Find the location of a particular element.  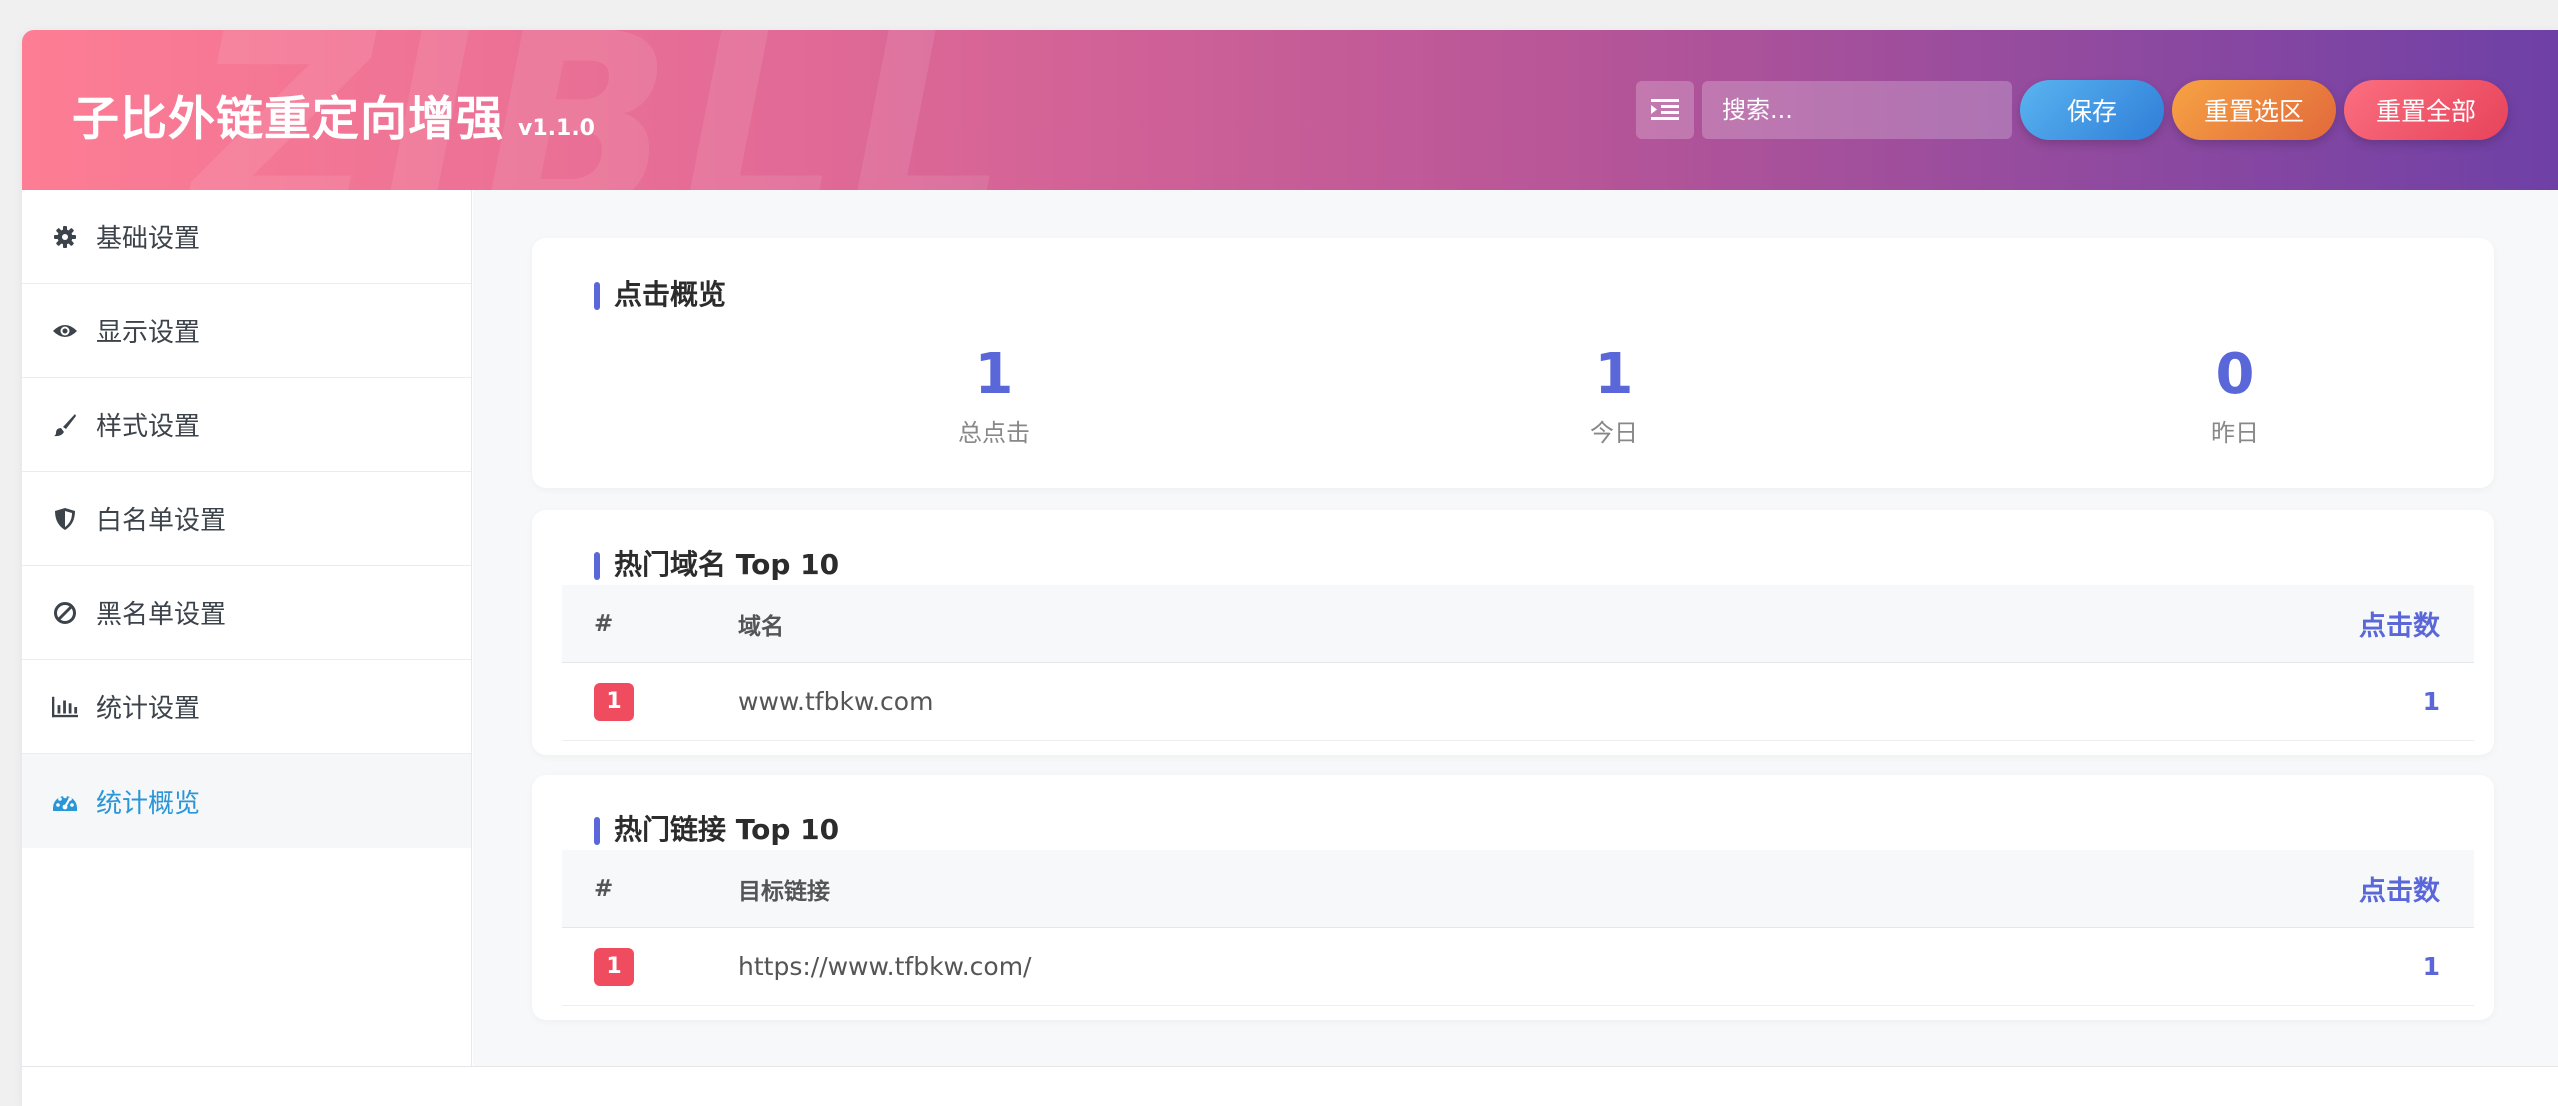

stat-label: 今日 is located at coordinates (1614, 433).